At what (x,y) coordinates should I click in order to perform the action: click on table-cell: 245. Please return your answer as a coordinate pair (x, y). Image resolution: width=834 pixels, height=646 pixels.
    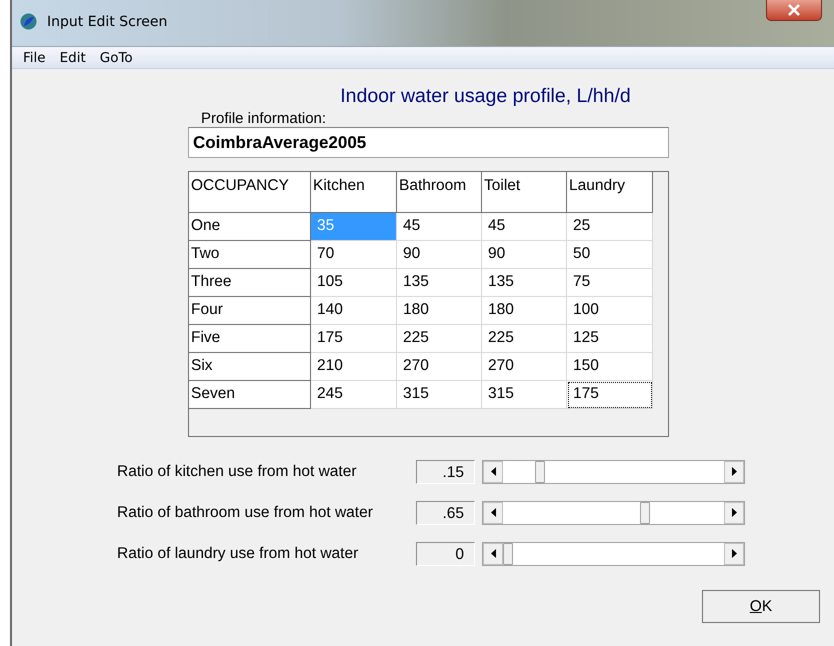
    Looking at the image, I should click on (354, 395).